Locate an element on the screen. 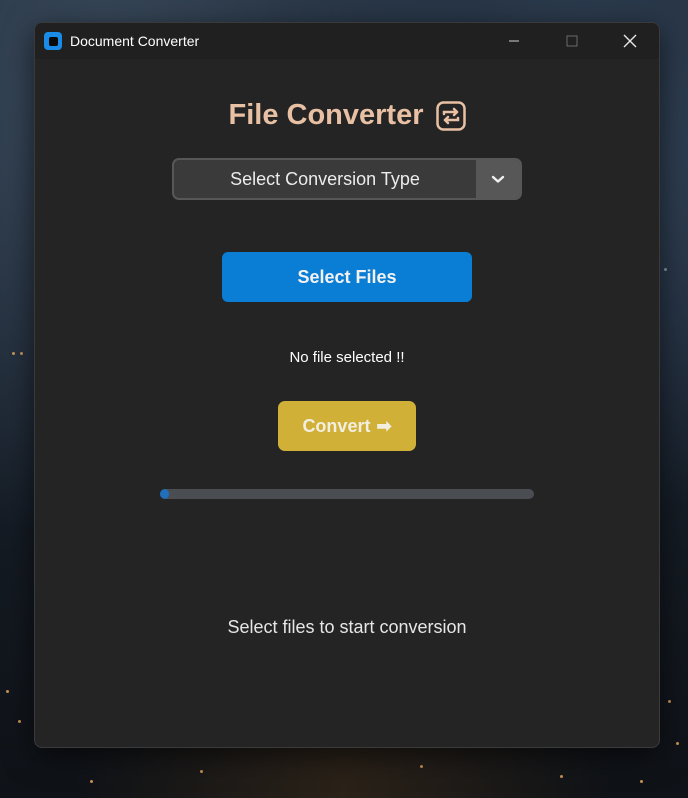 Image resolution: width=688 pixels, height=798 pixels. window-controls is located at coordinates (572, 41).